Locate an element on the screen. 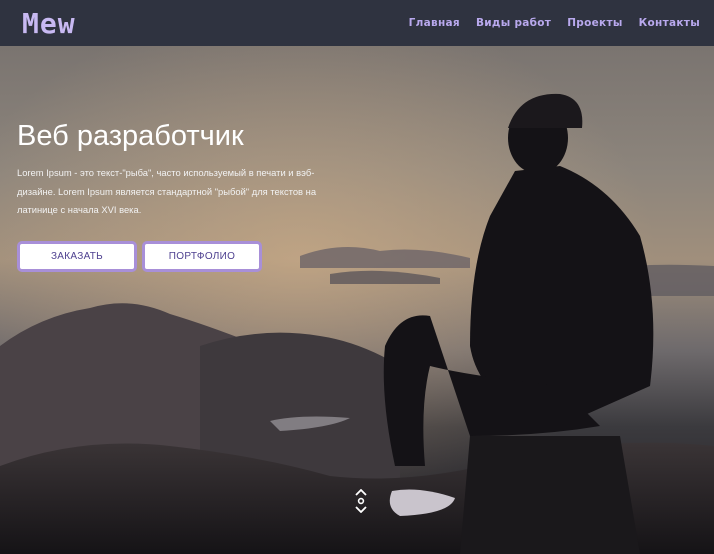  nav-menu: Главная Виды работ Проекты Контакты is located at coordinates (554, 23).